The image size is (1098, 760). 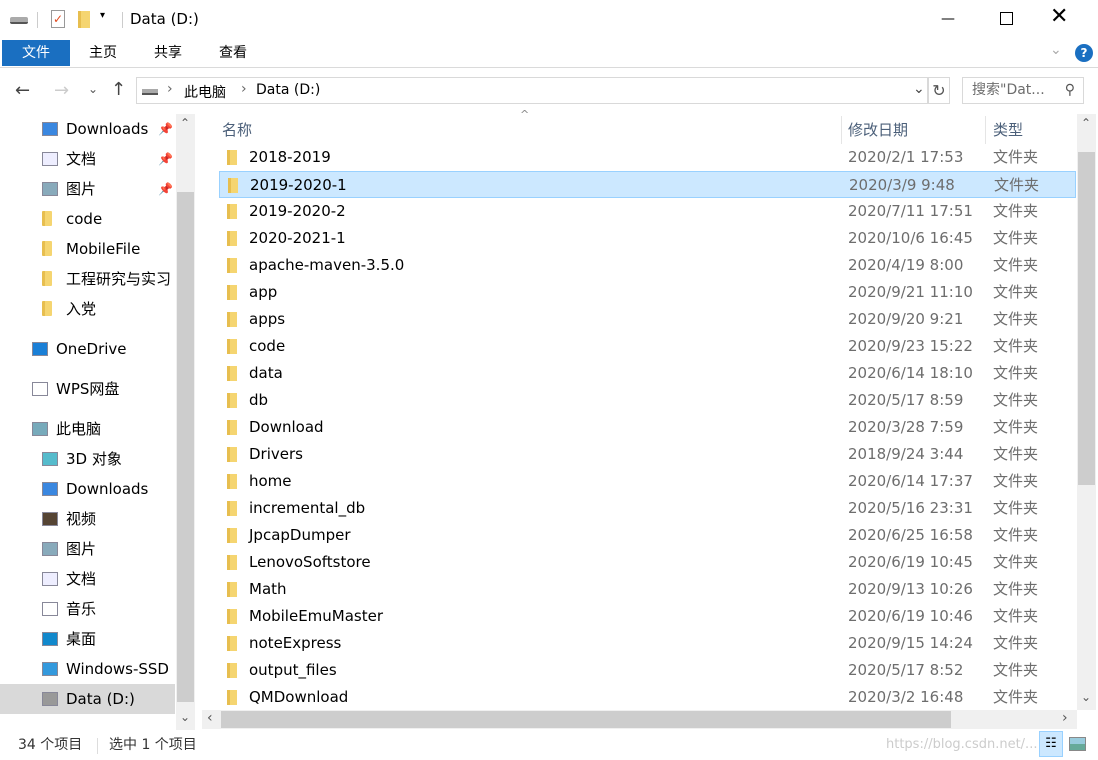 I want to click on minimize-button: —, so click(x=948, y=19).